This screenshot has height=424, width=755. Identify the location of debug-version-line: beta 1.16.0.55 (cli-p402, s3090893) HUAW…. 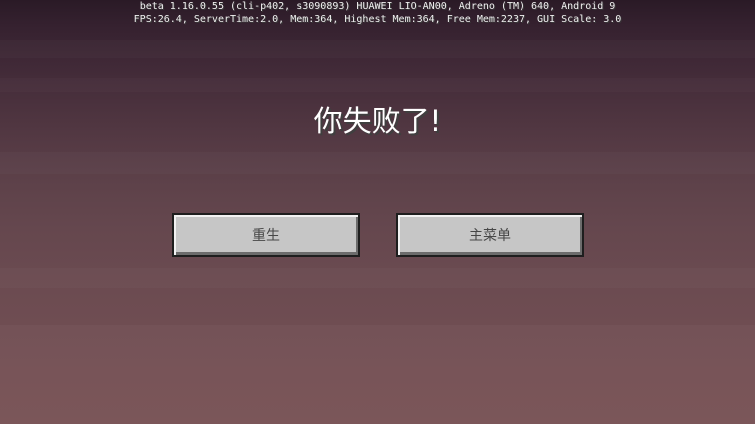
(377, 6).